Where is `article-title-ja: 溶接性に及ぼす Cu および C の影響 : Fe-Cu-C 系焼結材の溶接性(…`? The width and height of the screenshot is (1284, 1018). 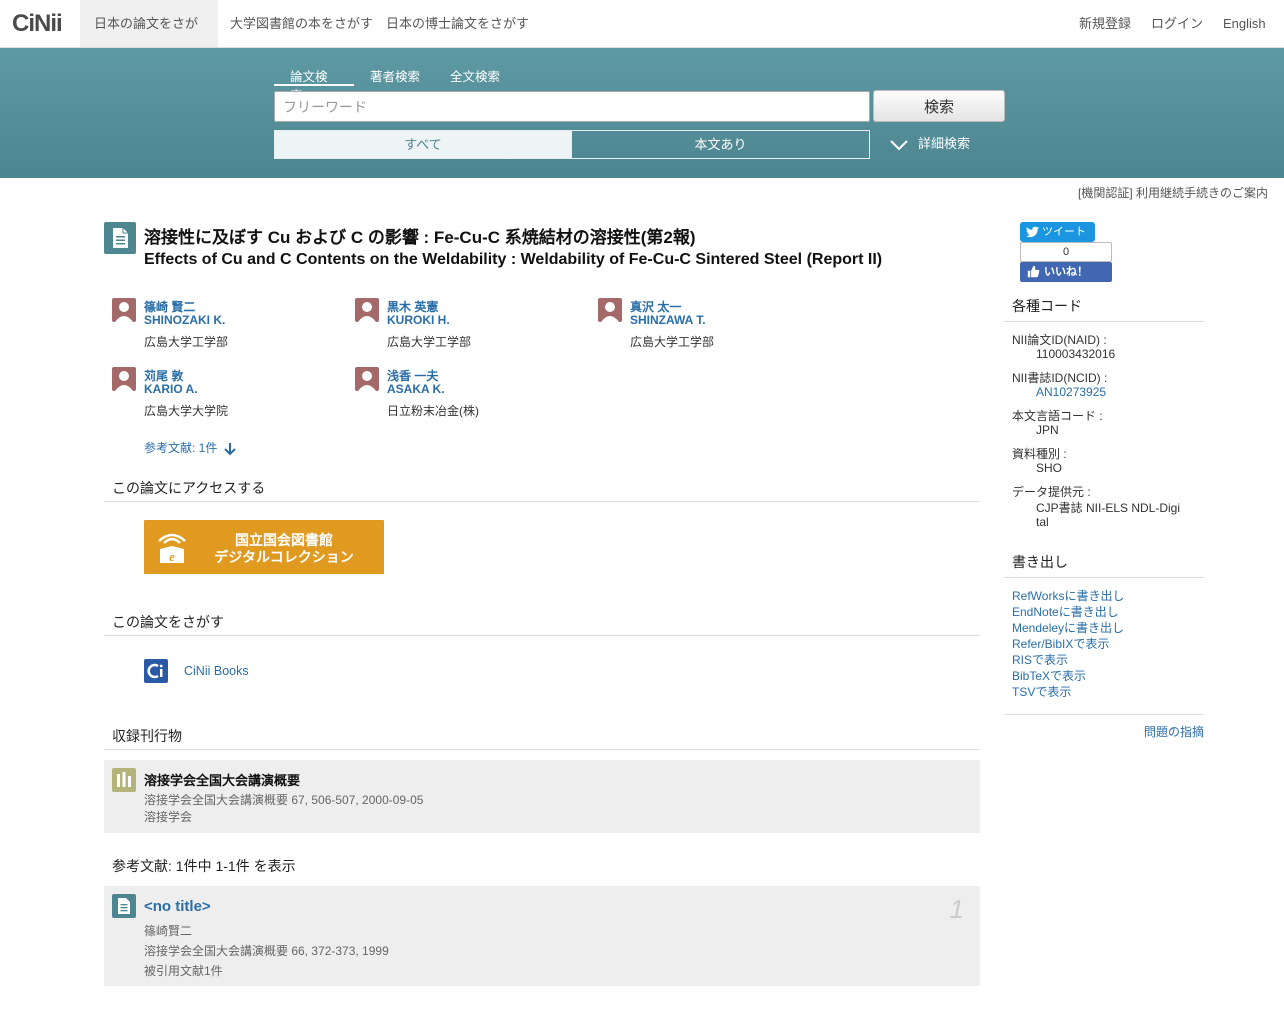
article-title-ja: 溶接性に及ぼす Cu および C の影響 : Fe-Cu-C 系焼結材の溶接性(… is located at coordinates (420, 237).